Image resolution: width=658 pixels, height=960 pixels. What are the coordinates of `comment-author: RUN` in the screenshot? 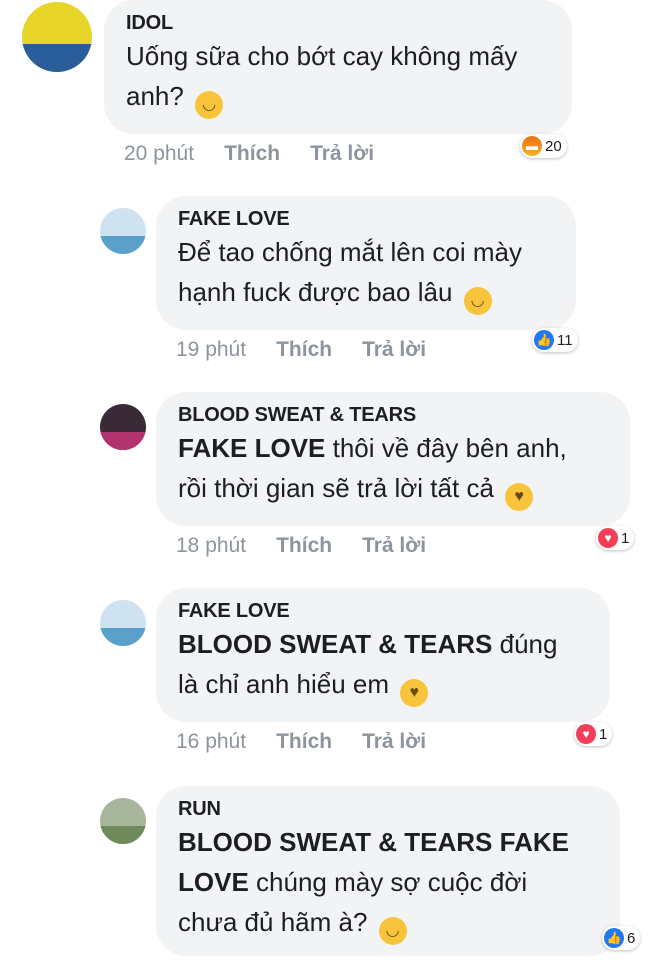 It's located at (388, 809).